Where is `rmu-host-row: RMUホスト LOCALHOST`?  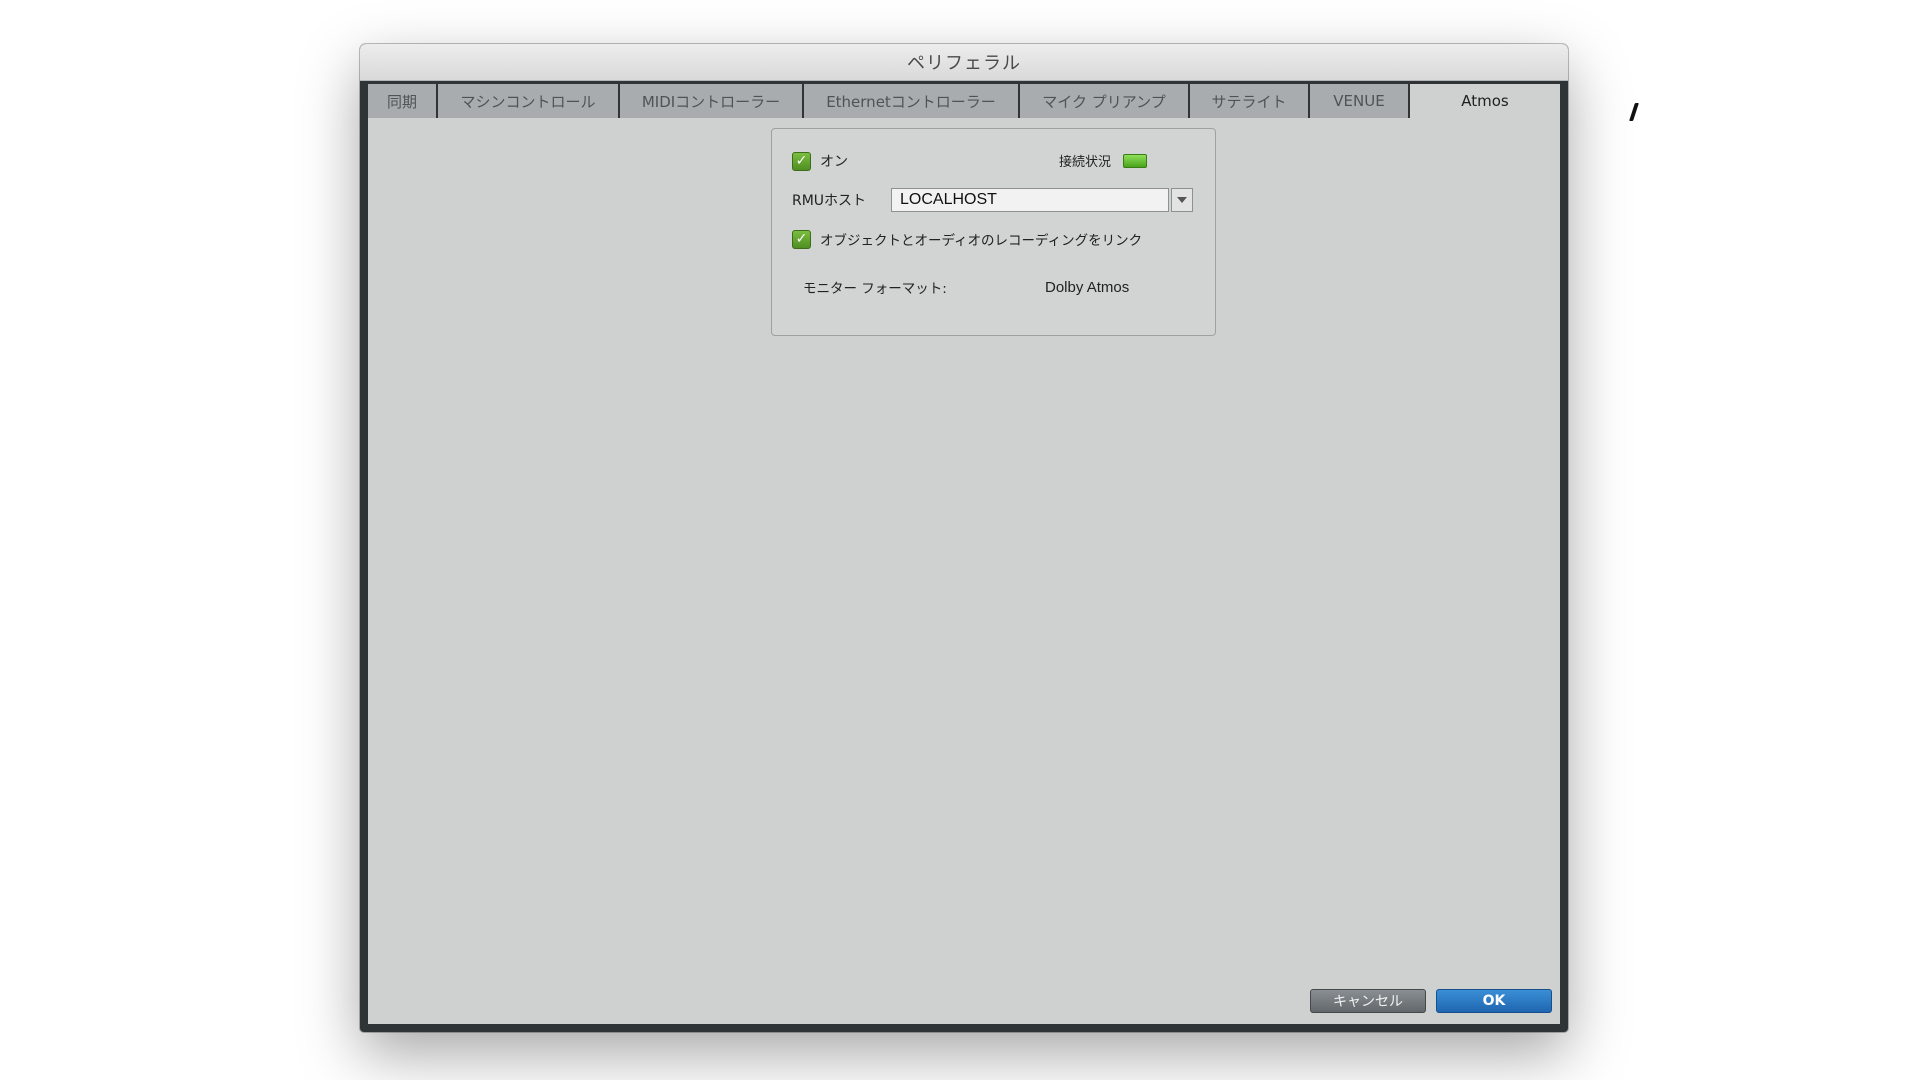
rmu-host-row: RMUホスト LOCALHOST is located at coordinates (992, 200).